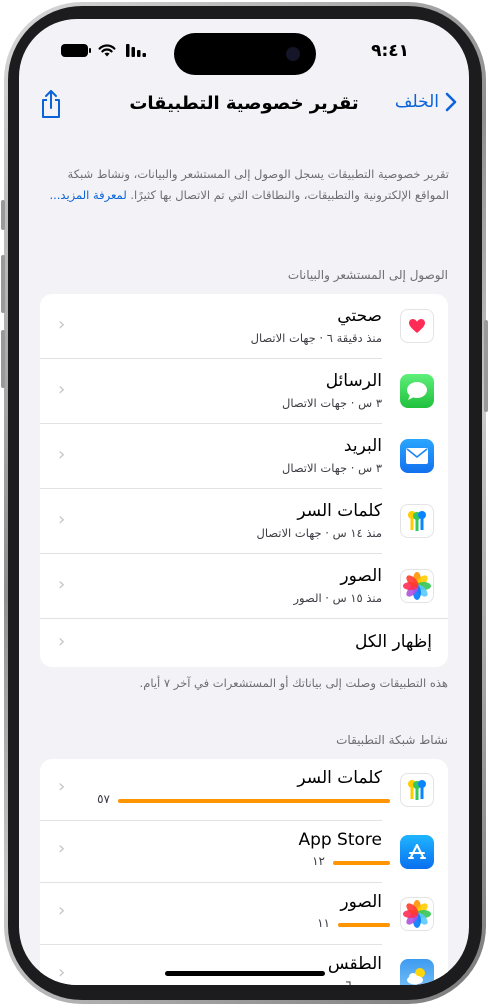  Describe the element at coordinates (245, 973) in the screenshot. I see `home-indicator` at that location.